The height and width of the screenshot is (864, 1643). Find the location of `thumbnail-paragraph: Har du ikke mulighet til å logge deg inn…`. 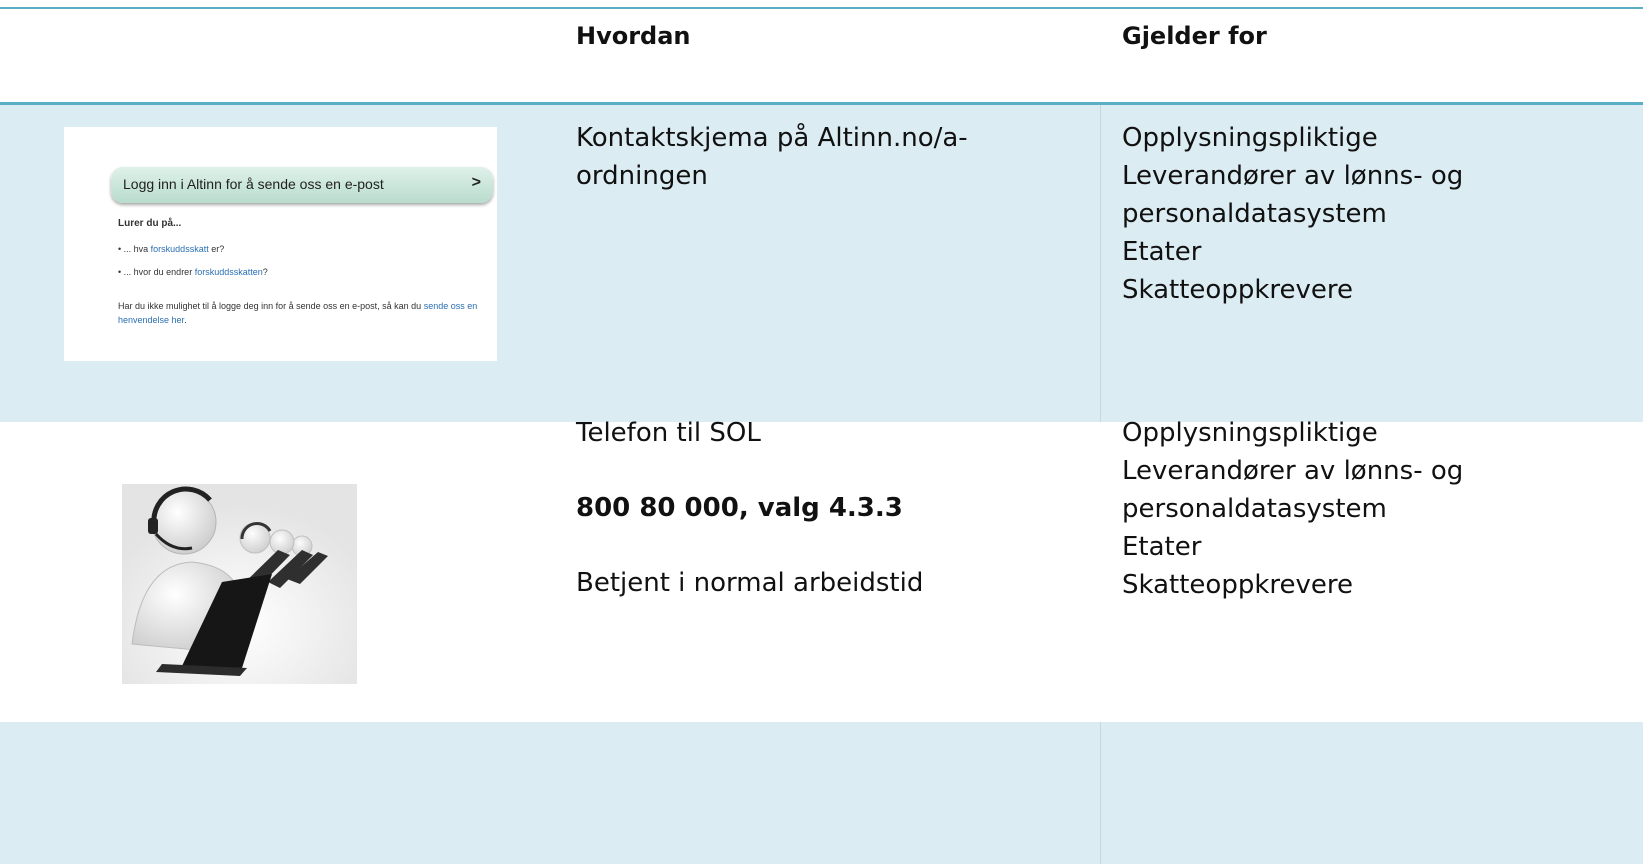

thumbnail-paragraph: Har du ikke mulighet til å logge deg inn… is located at coordinates (304, 313).